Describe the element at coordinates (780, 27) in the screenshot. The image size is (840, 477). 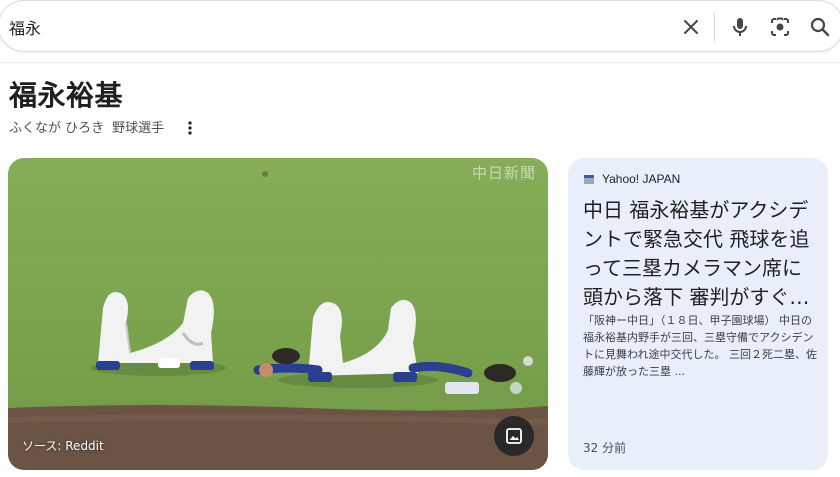
I see `camera-lens-icon` at that location.